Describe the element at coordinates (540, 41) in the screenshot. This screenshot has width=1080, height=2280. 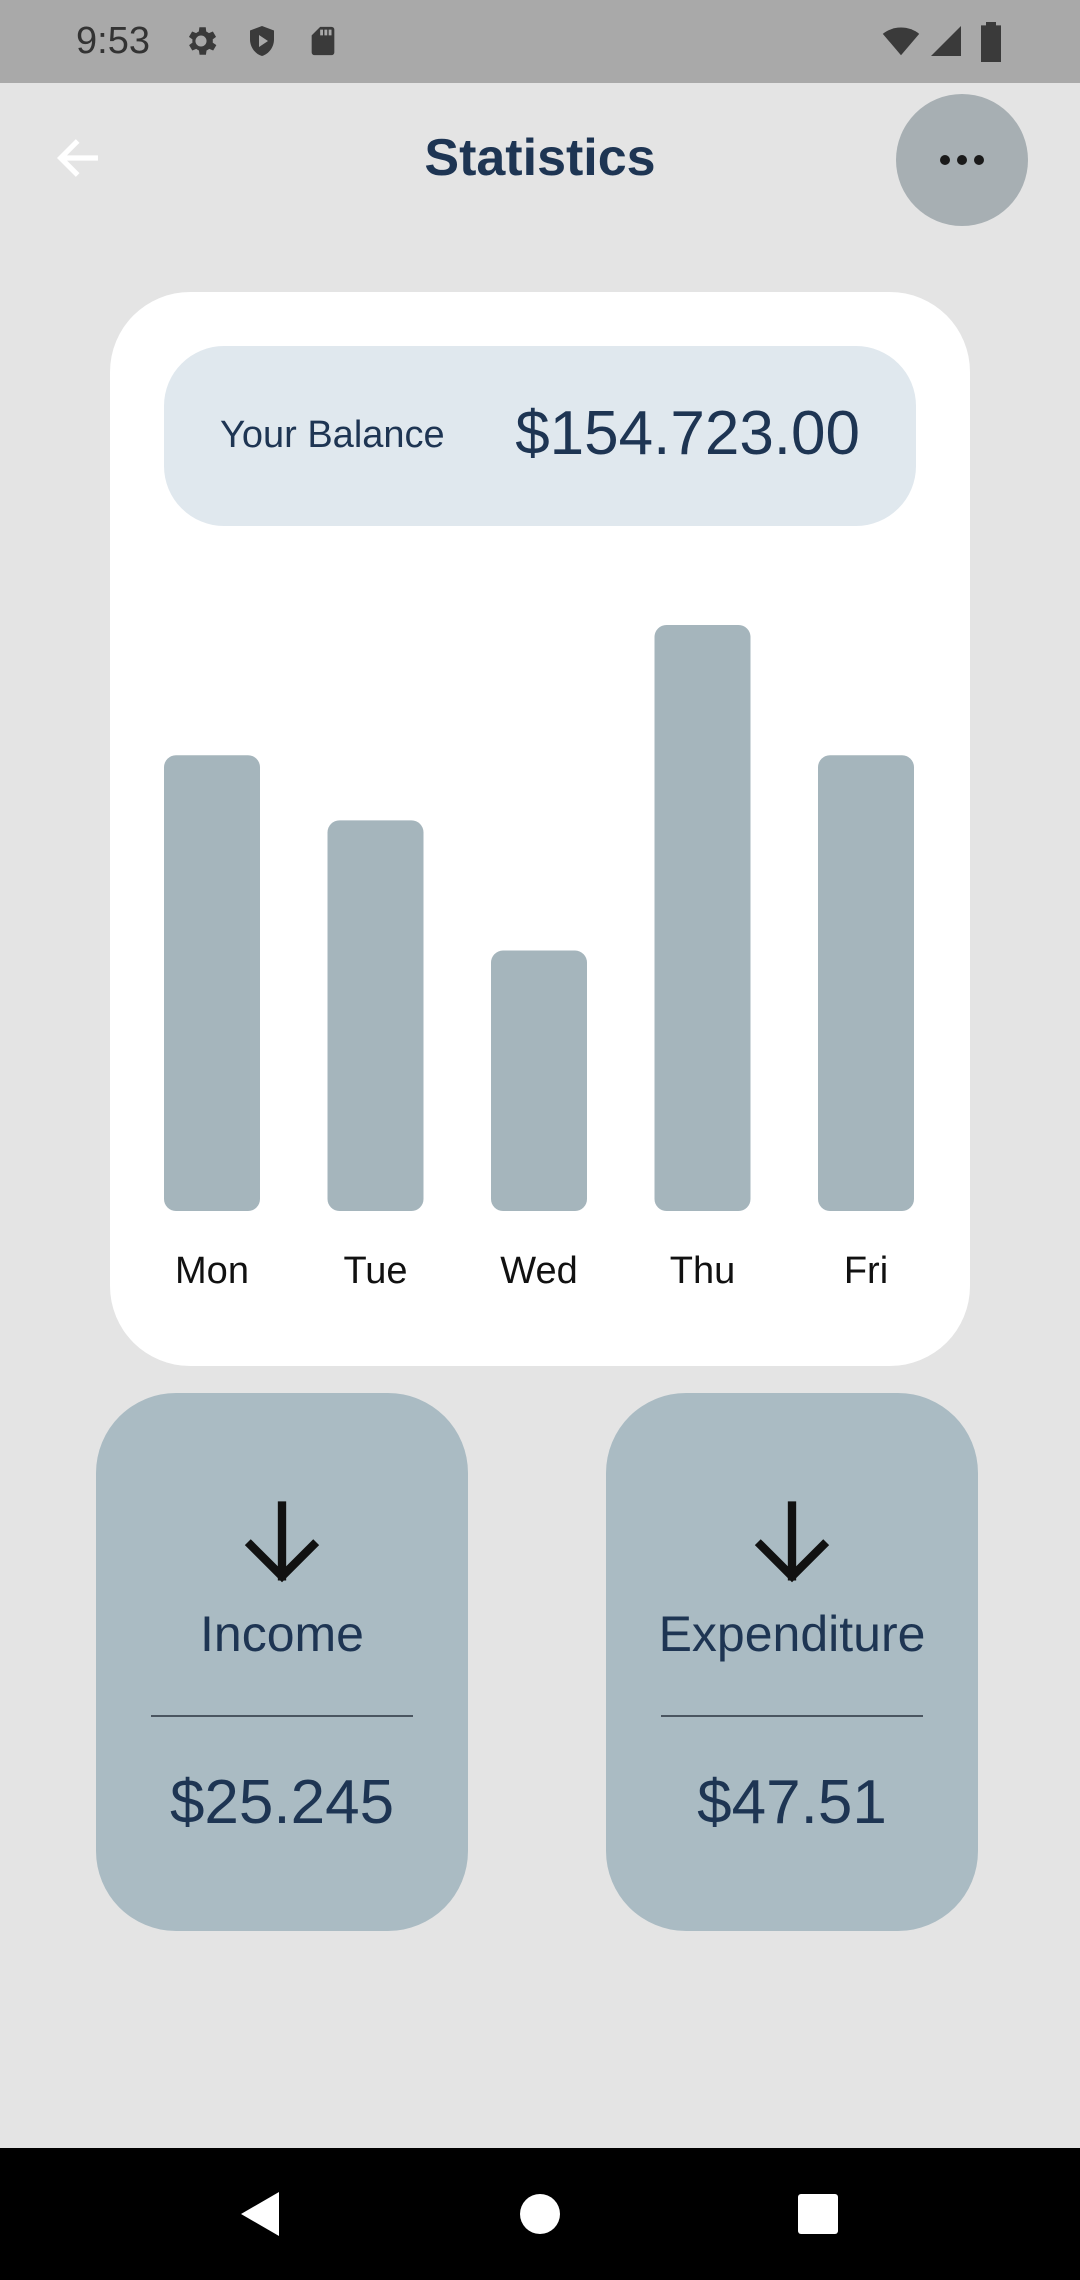
I see `status-bar: 9:53` at that location.